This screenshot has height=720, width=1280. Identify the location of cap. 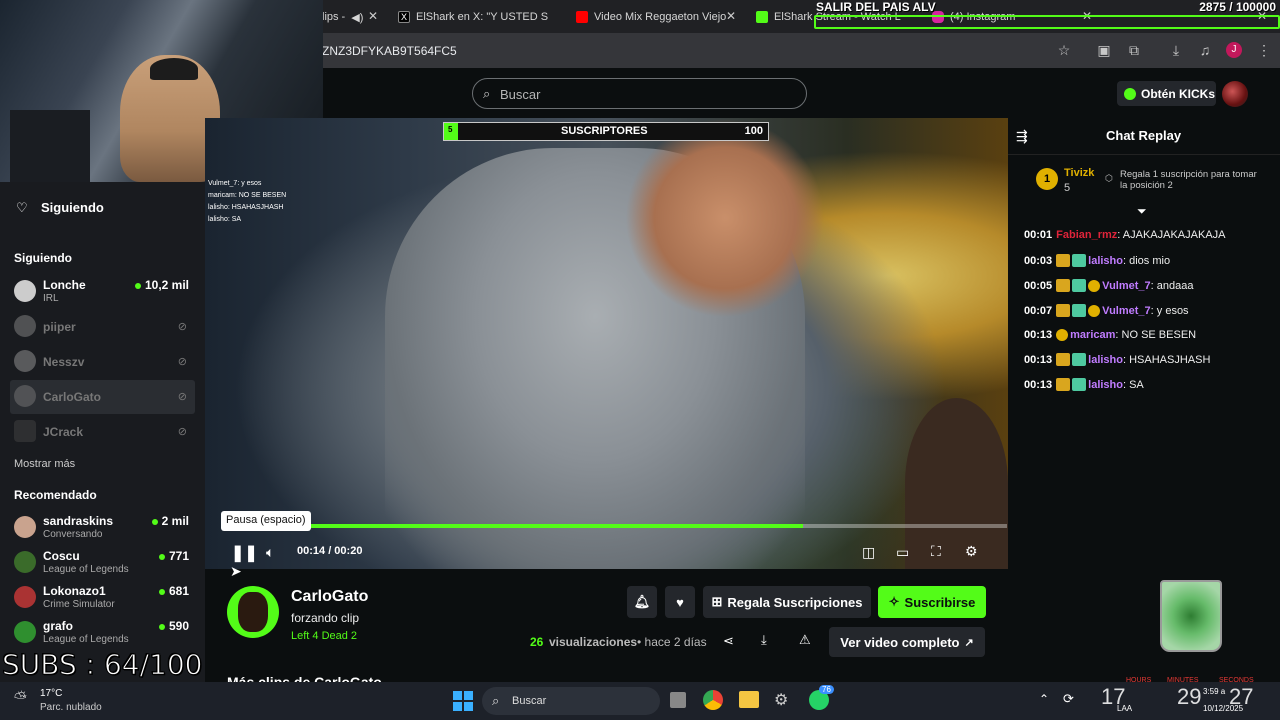
(174, 69).